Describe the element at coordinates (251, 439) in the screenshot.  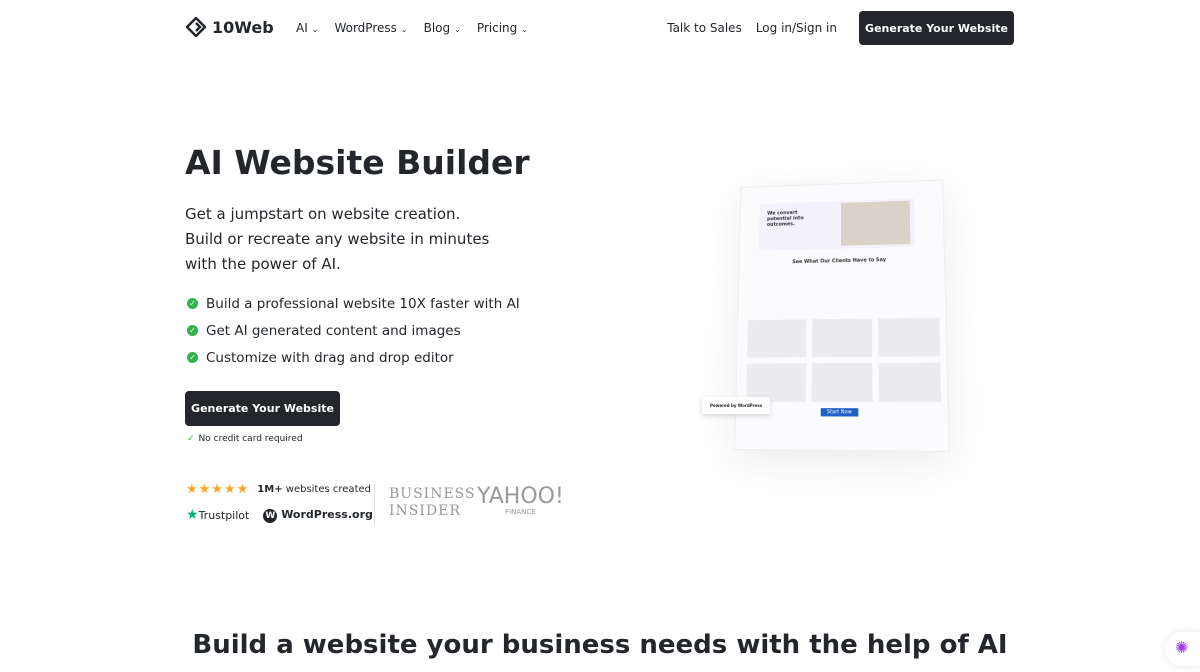
I see `note-text: No credit card required` at that location.